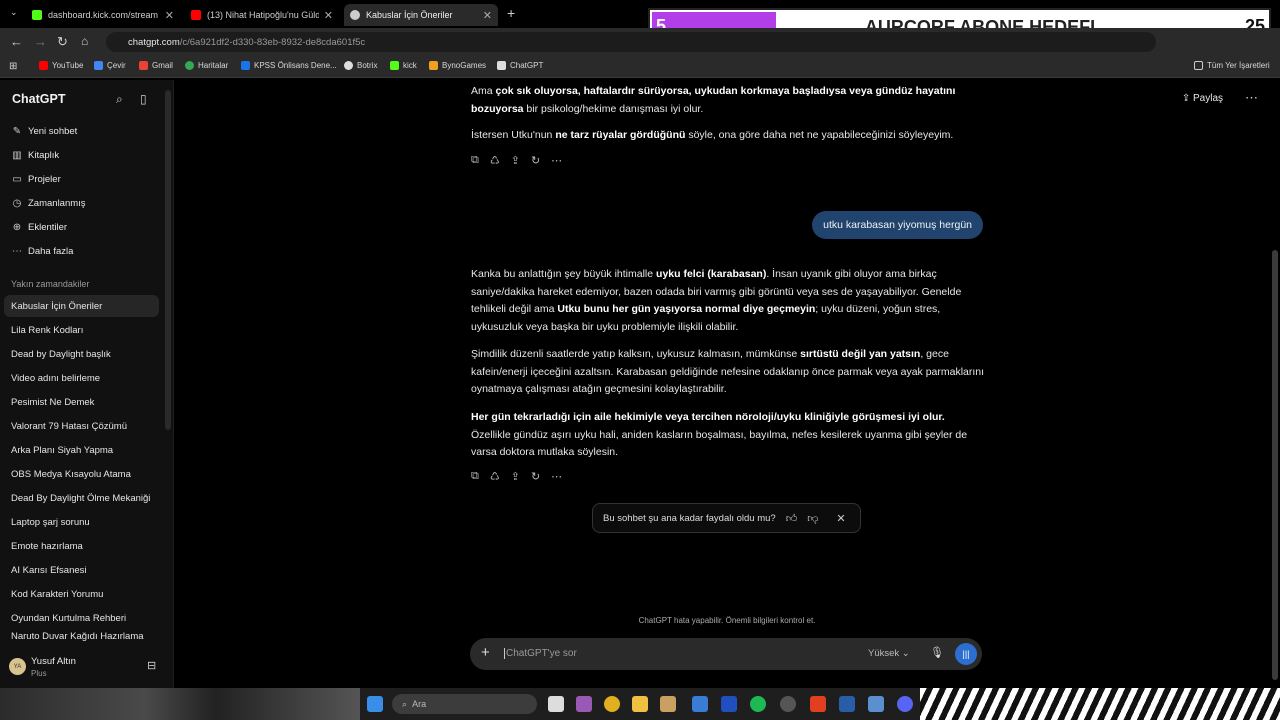  What do you see at coordinates (1232, 65) in the screenshot?
I see `all-bookmarks: Tüm Yer İşaretleri` at bounding box center [1232, 65].